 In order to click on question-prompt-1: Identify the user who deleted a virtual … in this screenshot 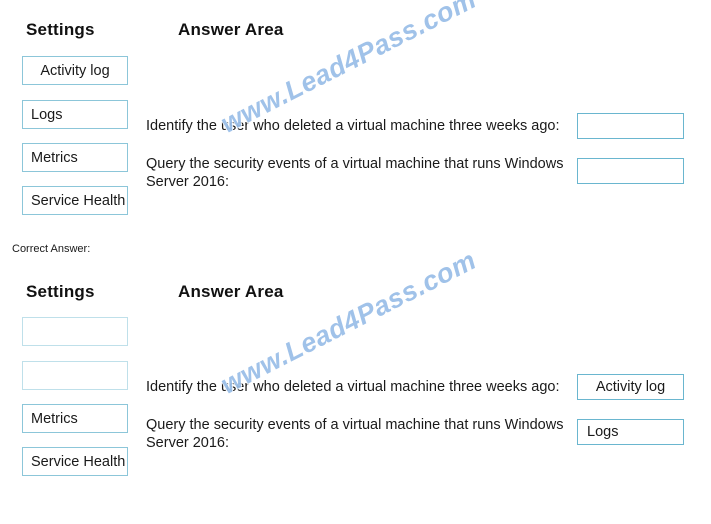, I will do `click(353, 126)`.